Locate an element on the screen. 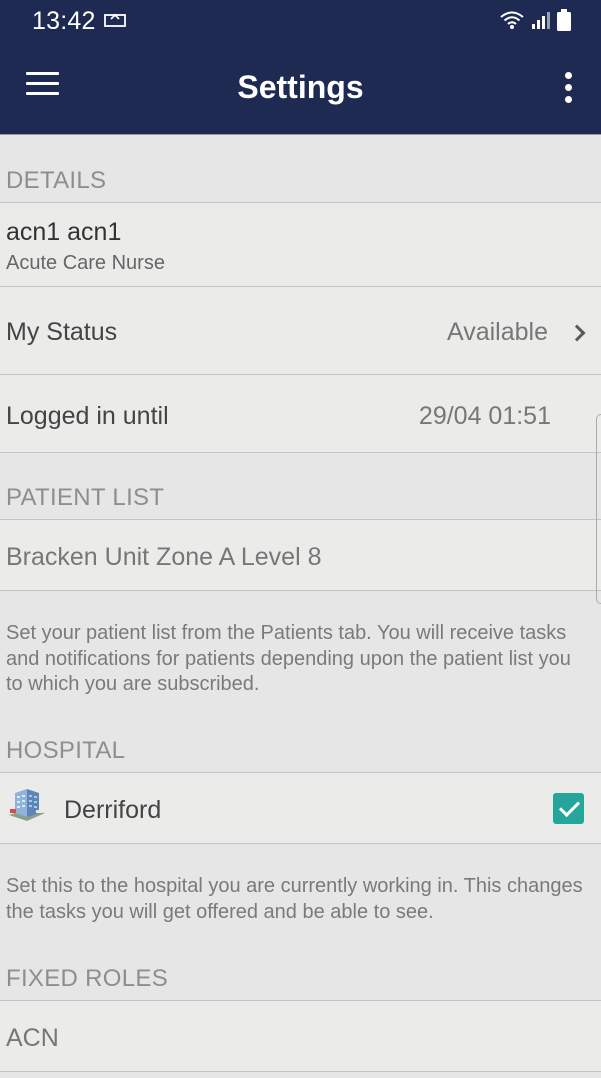 The height and width of the screenshot is (1078, 601). scrollbar-thumb is located at coordinates (598, 509).